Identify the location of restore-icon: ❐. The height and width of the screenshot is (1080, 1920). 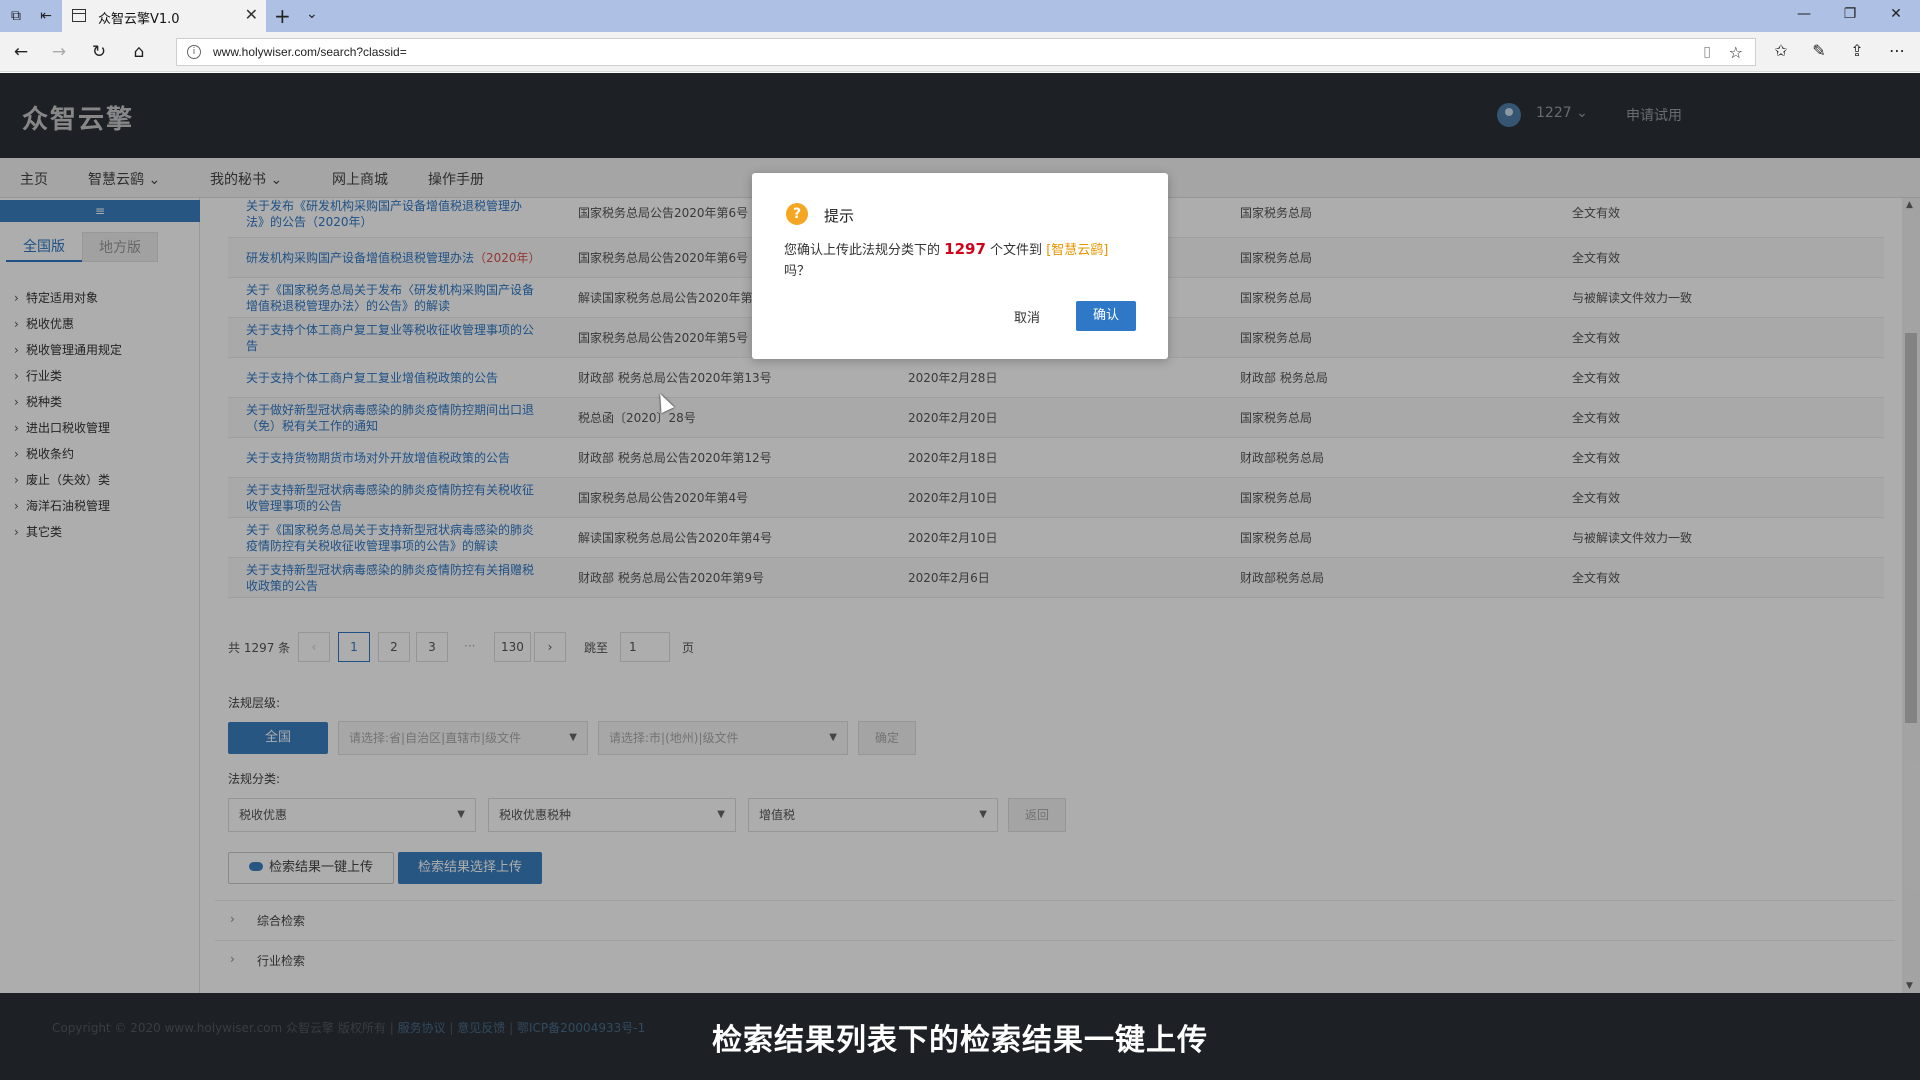
(1850, 14).